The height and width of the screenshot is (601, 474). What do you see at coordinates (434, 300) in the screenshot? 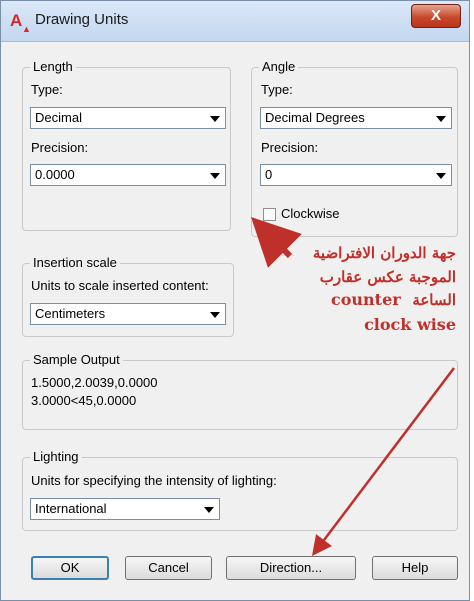
I see `annotation-saa: الساعة` at bounding box center [434, 300].